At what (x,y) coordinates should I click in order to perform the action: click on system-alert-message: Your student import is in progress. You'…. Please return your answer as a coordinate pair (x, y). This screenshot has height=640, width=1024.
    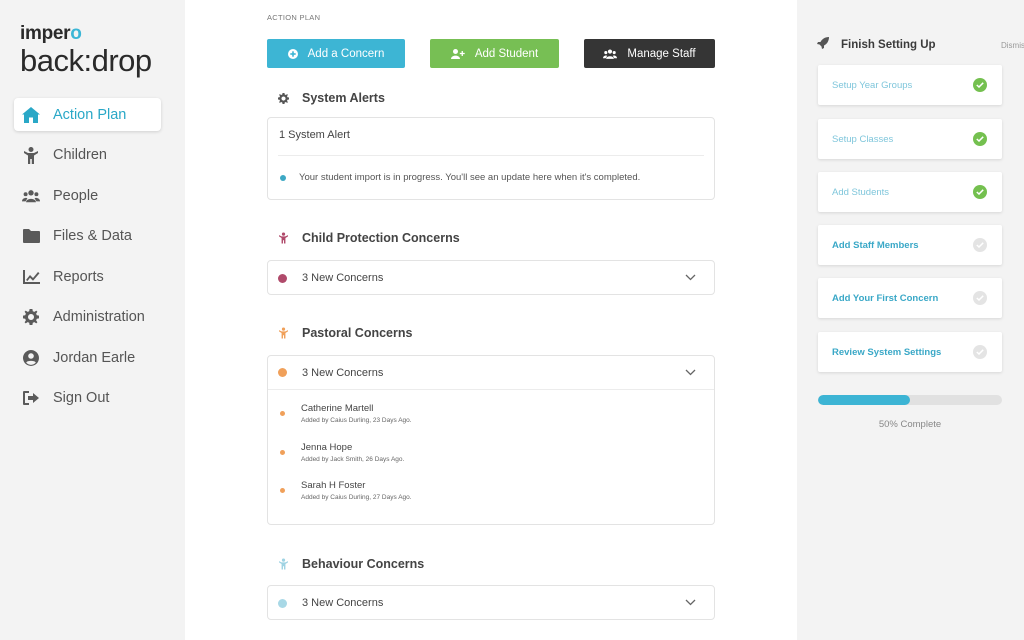
    Looking at the image, I should click on (491, 177).